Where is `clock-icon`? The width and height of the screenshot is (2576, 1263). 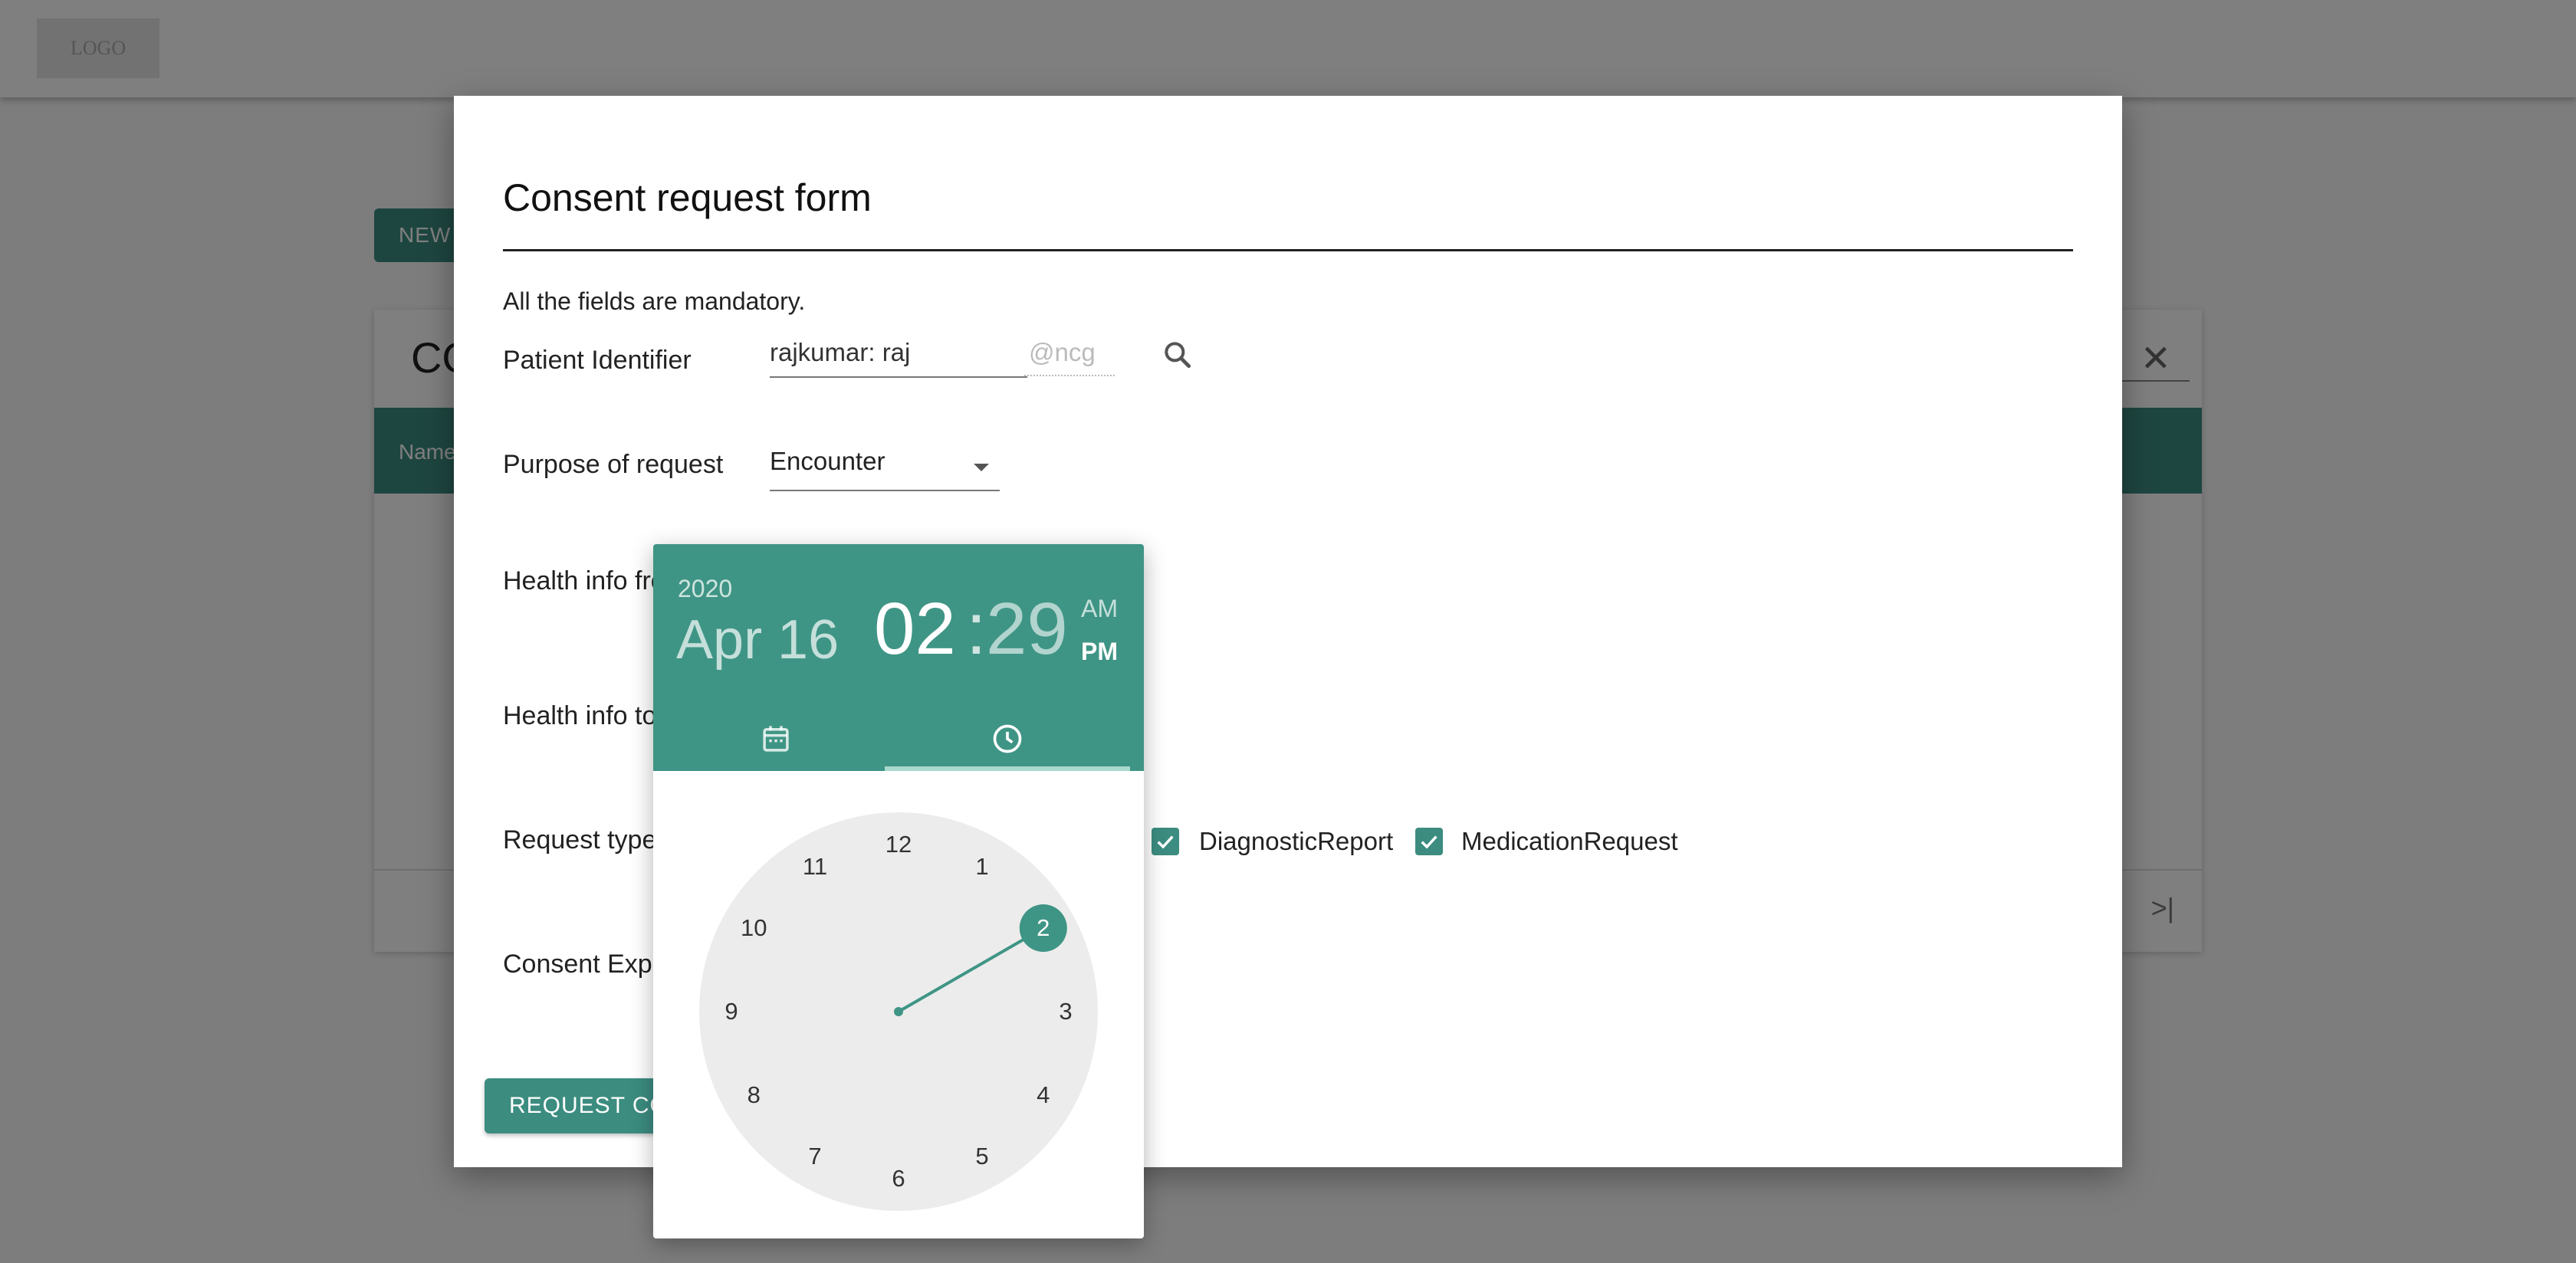
clock-icon is located at coordinates (1008, 738).